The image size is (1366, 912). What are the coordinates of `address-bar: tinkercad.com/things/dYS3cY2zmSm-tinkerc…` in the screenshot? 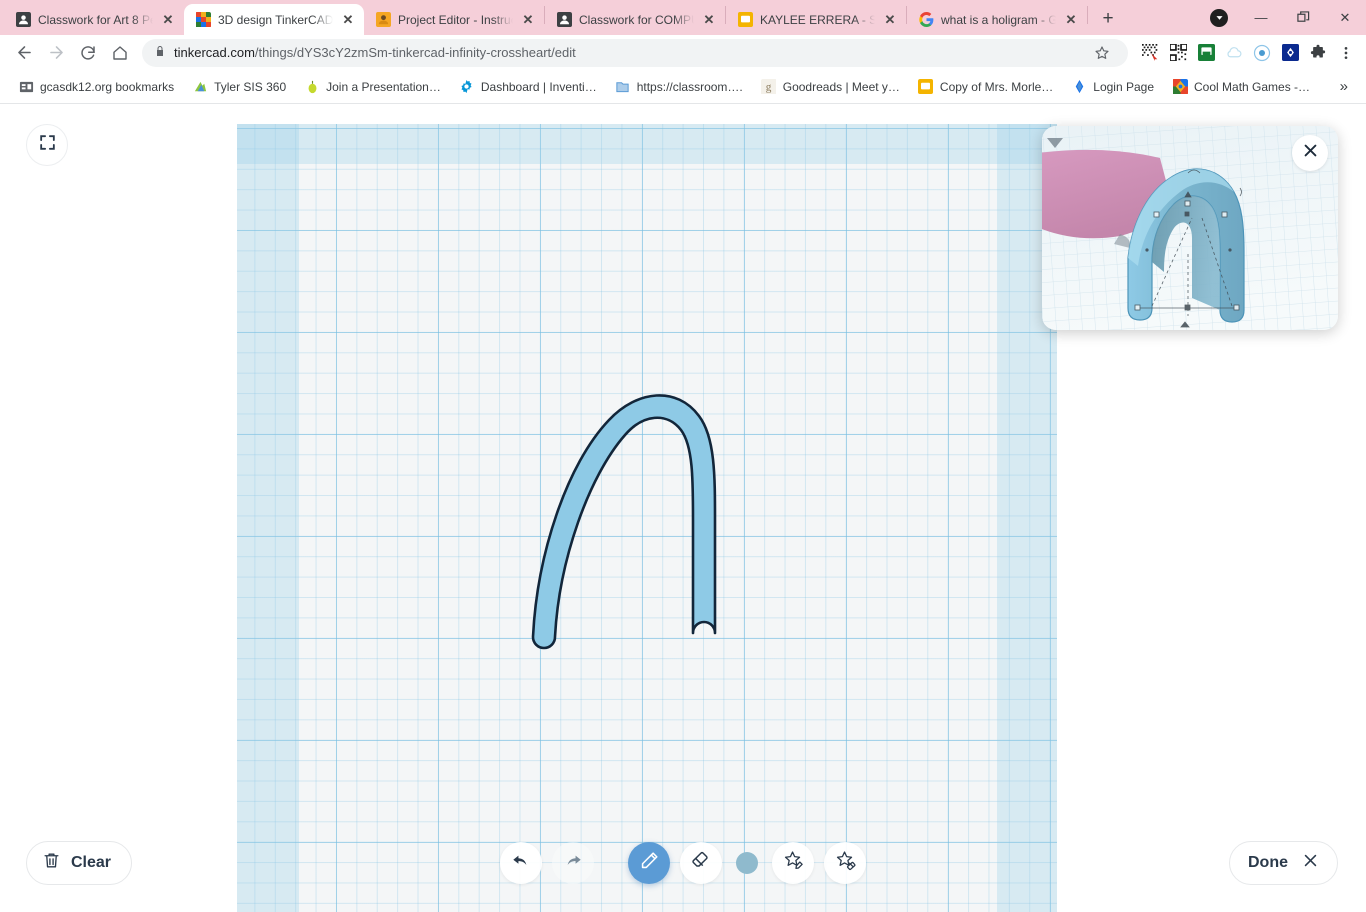 It's located at (635, 52).